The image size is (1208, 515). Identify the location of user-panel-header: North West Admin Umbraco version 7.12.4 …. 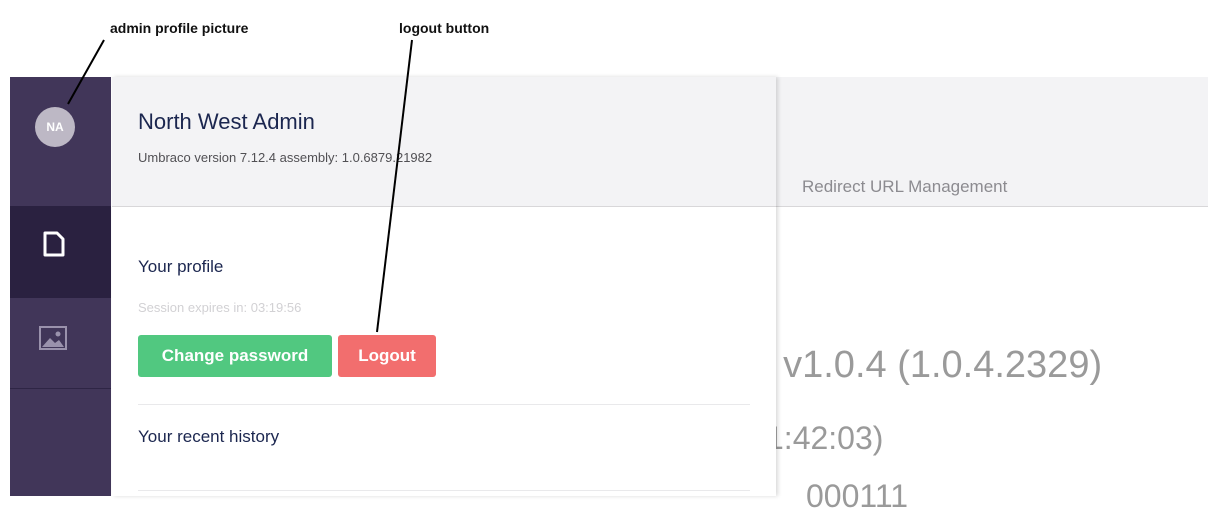
(444, 142).